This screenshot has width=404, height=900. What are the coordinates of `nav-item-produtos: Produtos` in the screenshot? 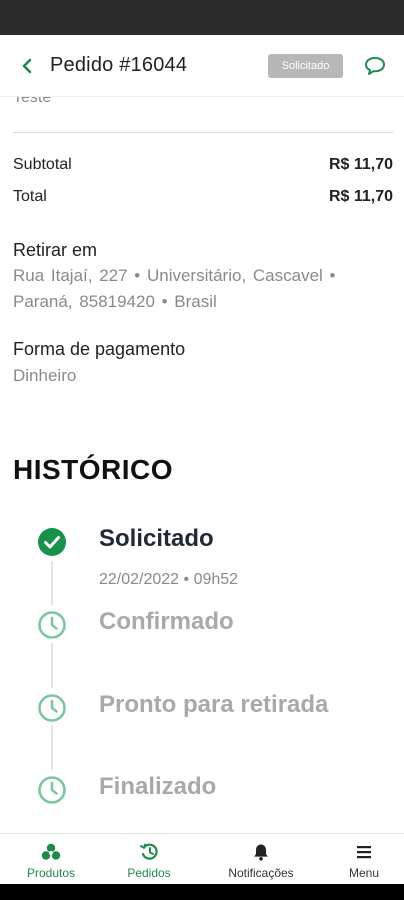 It's located at (51, 859).